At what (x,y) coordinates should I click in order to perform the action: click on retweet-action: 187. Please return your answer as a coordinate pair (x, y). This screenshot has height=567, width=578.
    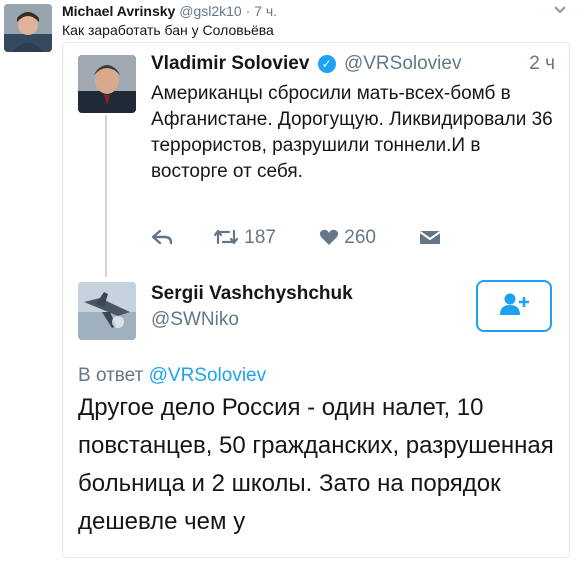
    Looking at the image, I should click on (244, 238).